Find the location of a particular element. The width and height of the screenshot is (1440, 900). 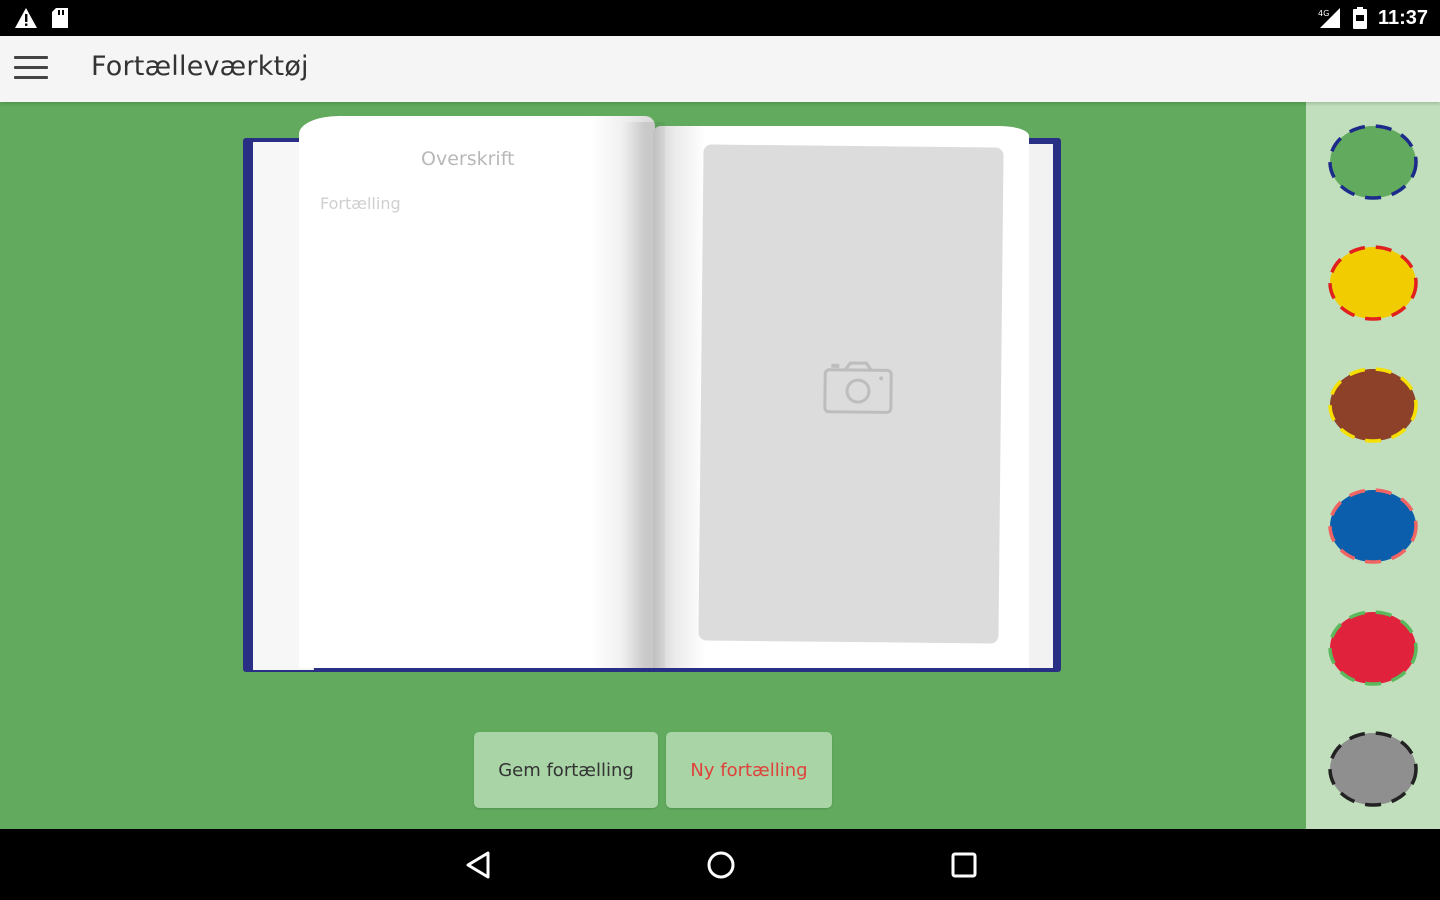

status-left-icons is located at coordinates (42, 18).